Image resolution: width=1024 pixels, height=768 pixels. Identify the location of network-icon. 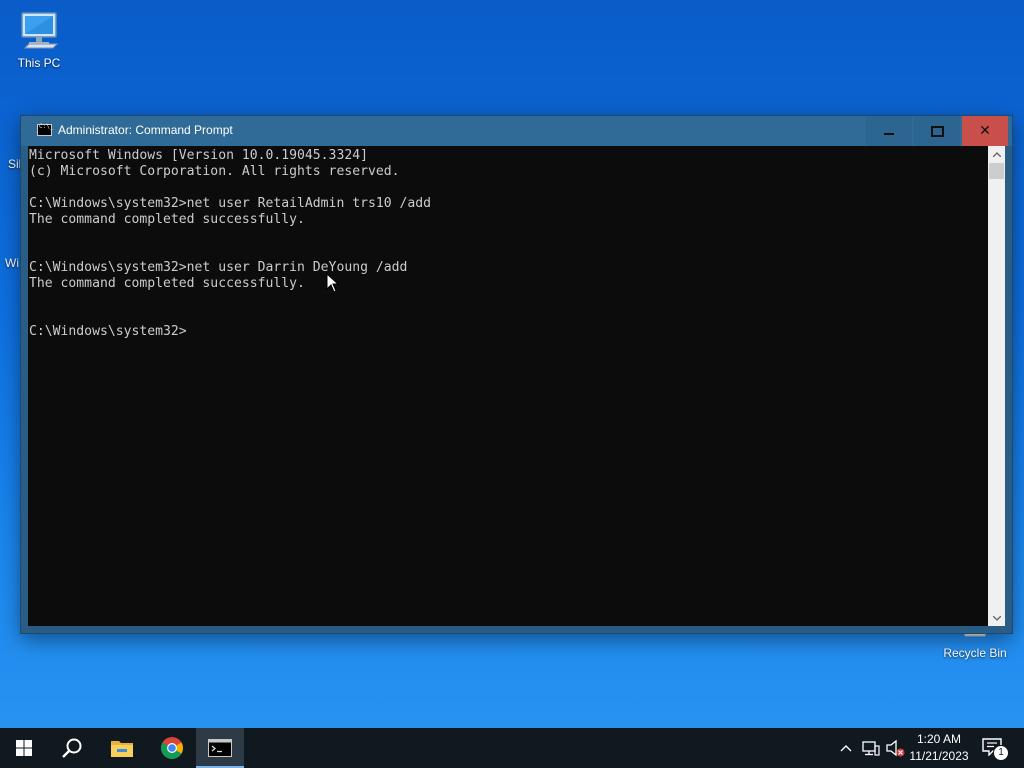
(871, 748).